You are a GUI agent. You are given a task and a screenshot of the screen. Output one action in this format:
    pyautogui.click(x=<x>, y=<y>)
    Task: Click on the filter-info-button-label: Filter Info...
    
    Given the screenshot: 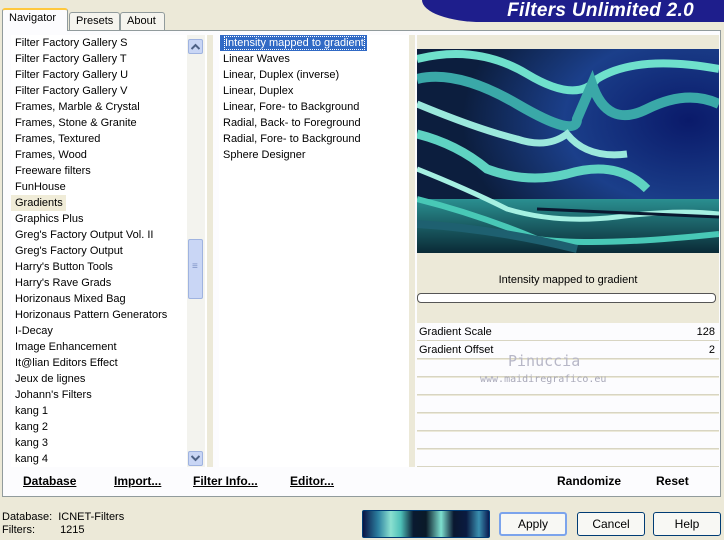 What is the action you would take?
    pyautogui.click(x=225, y=481)
    